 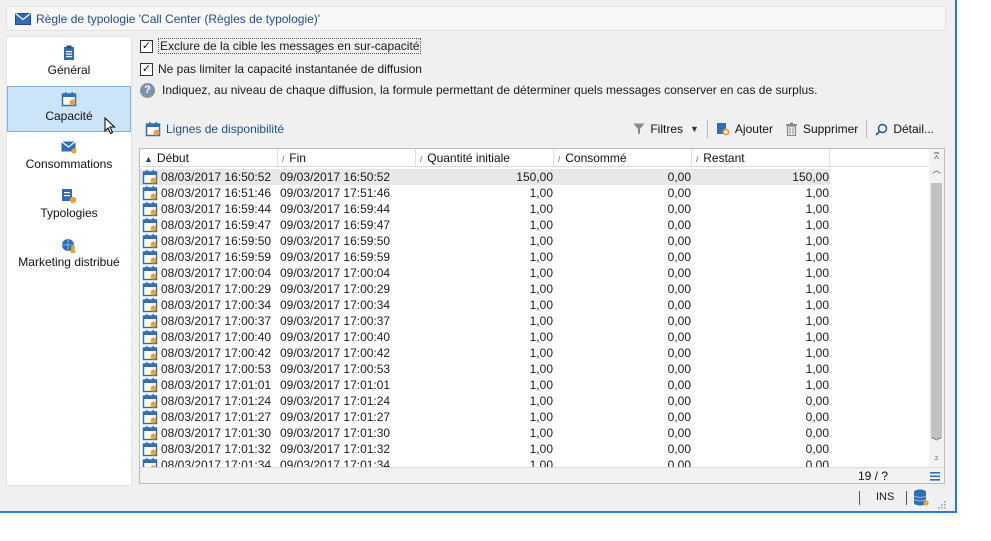 What do you see at coordinates (936, 442) in the screenshot?
I see `scroll-down-icon: ﹀` at bounding box center [936, 442].